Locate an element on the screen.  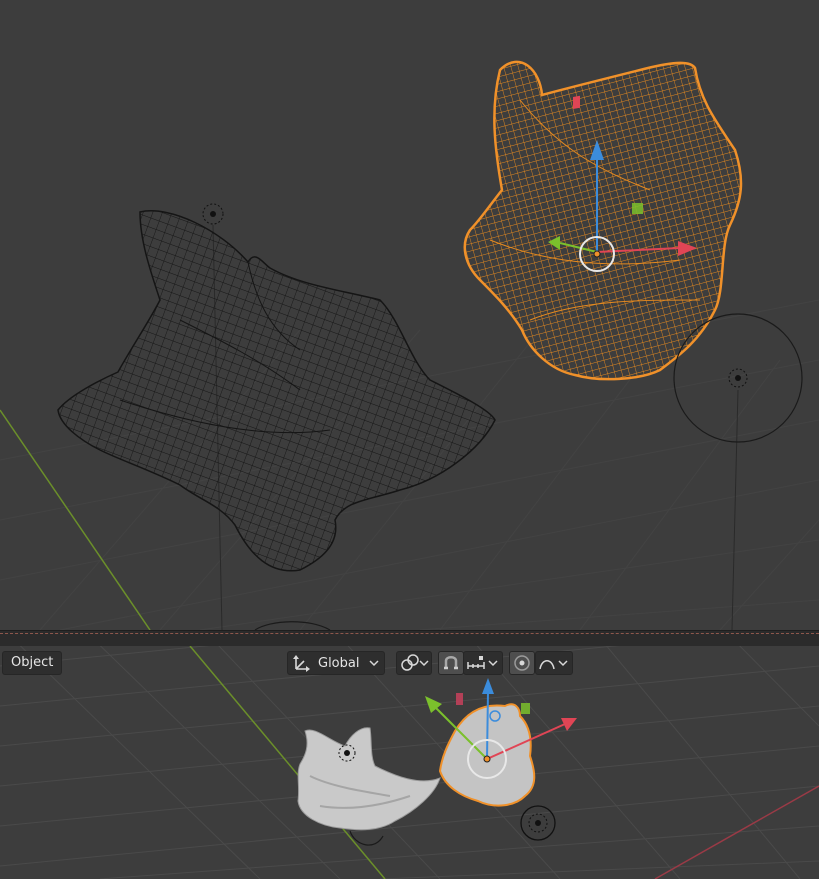
partial-circle-marker is located at coordinates (292, 625).